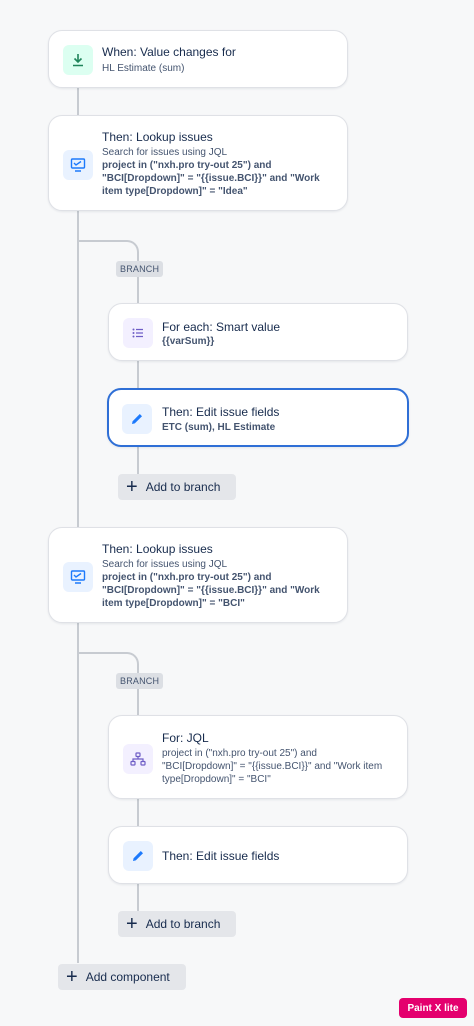  What do you see at coordinates (157, 137) in the screenshot?
I see `lookup-1-title: Then: Lookup issues` at bounding box center [157, 137].